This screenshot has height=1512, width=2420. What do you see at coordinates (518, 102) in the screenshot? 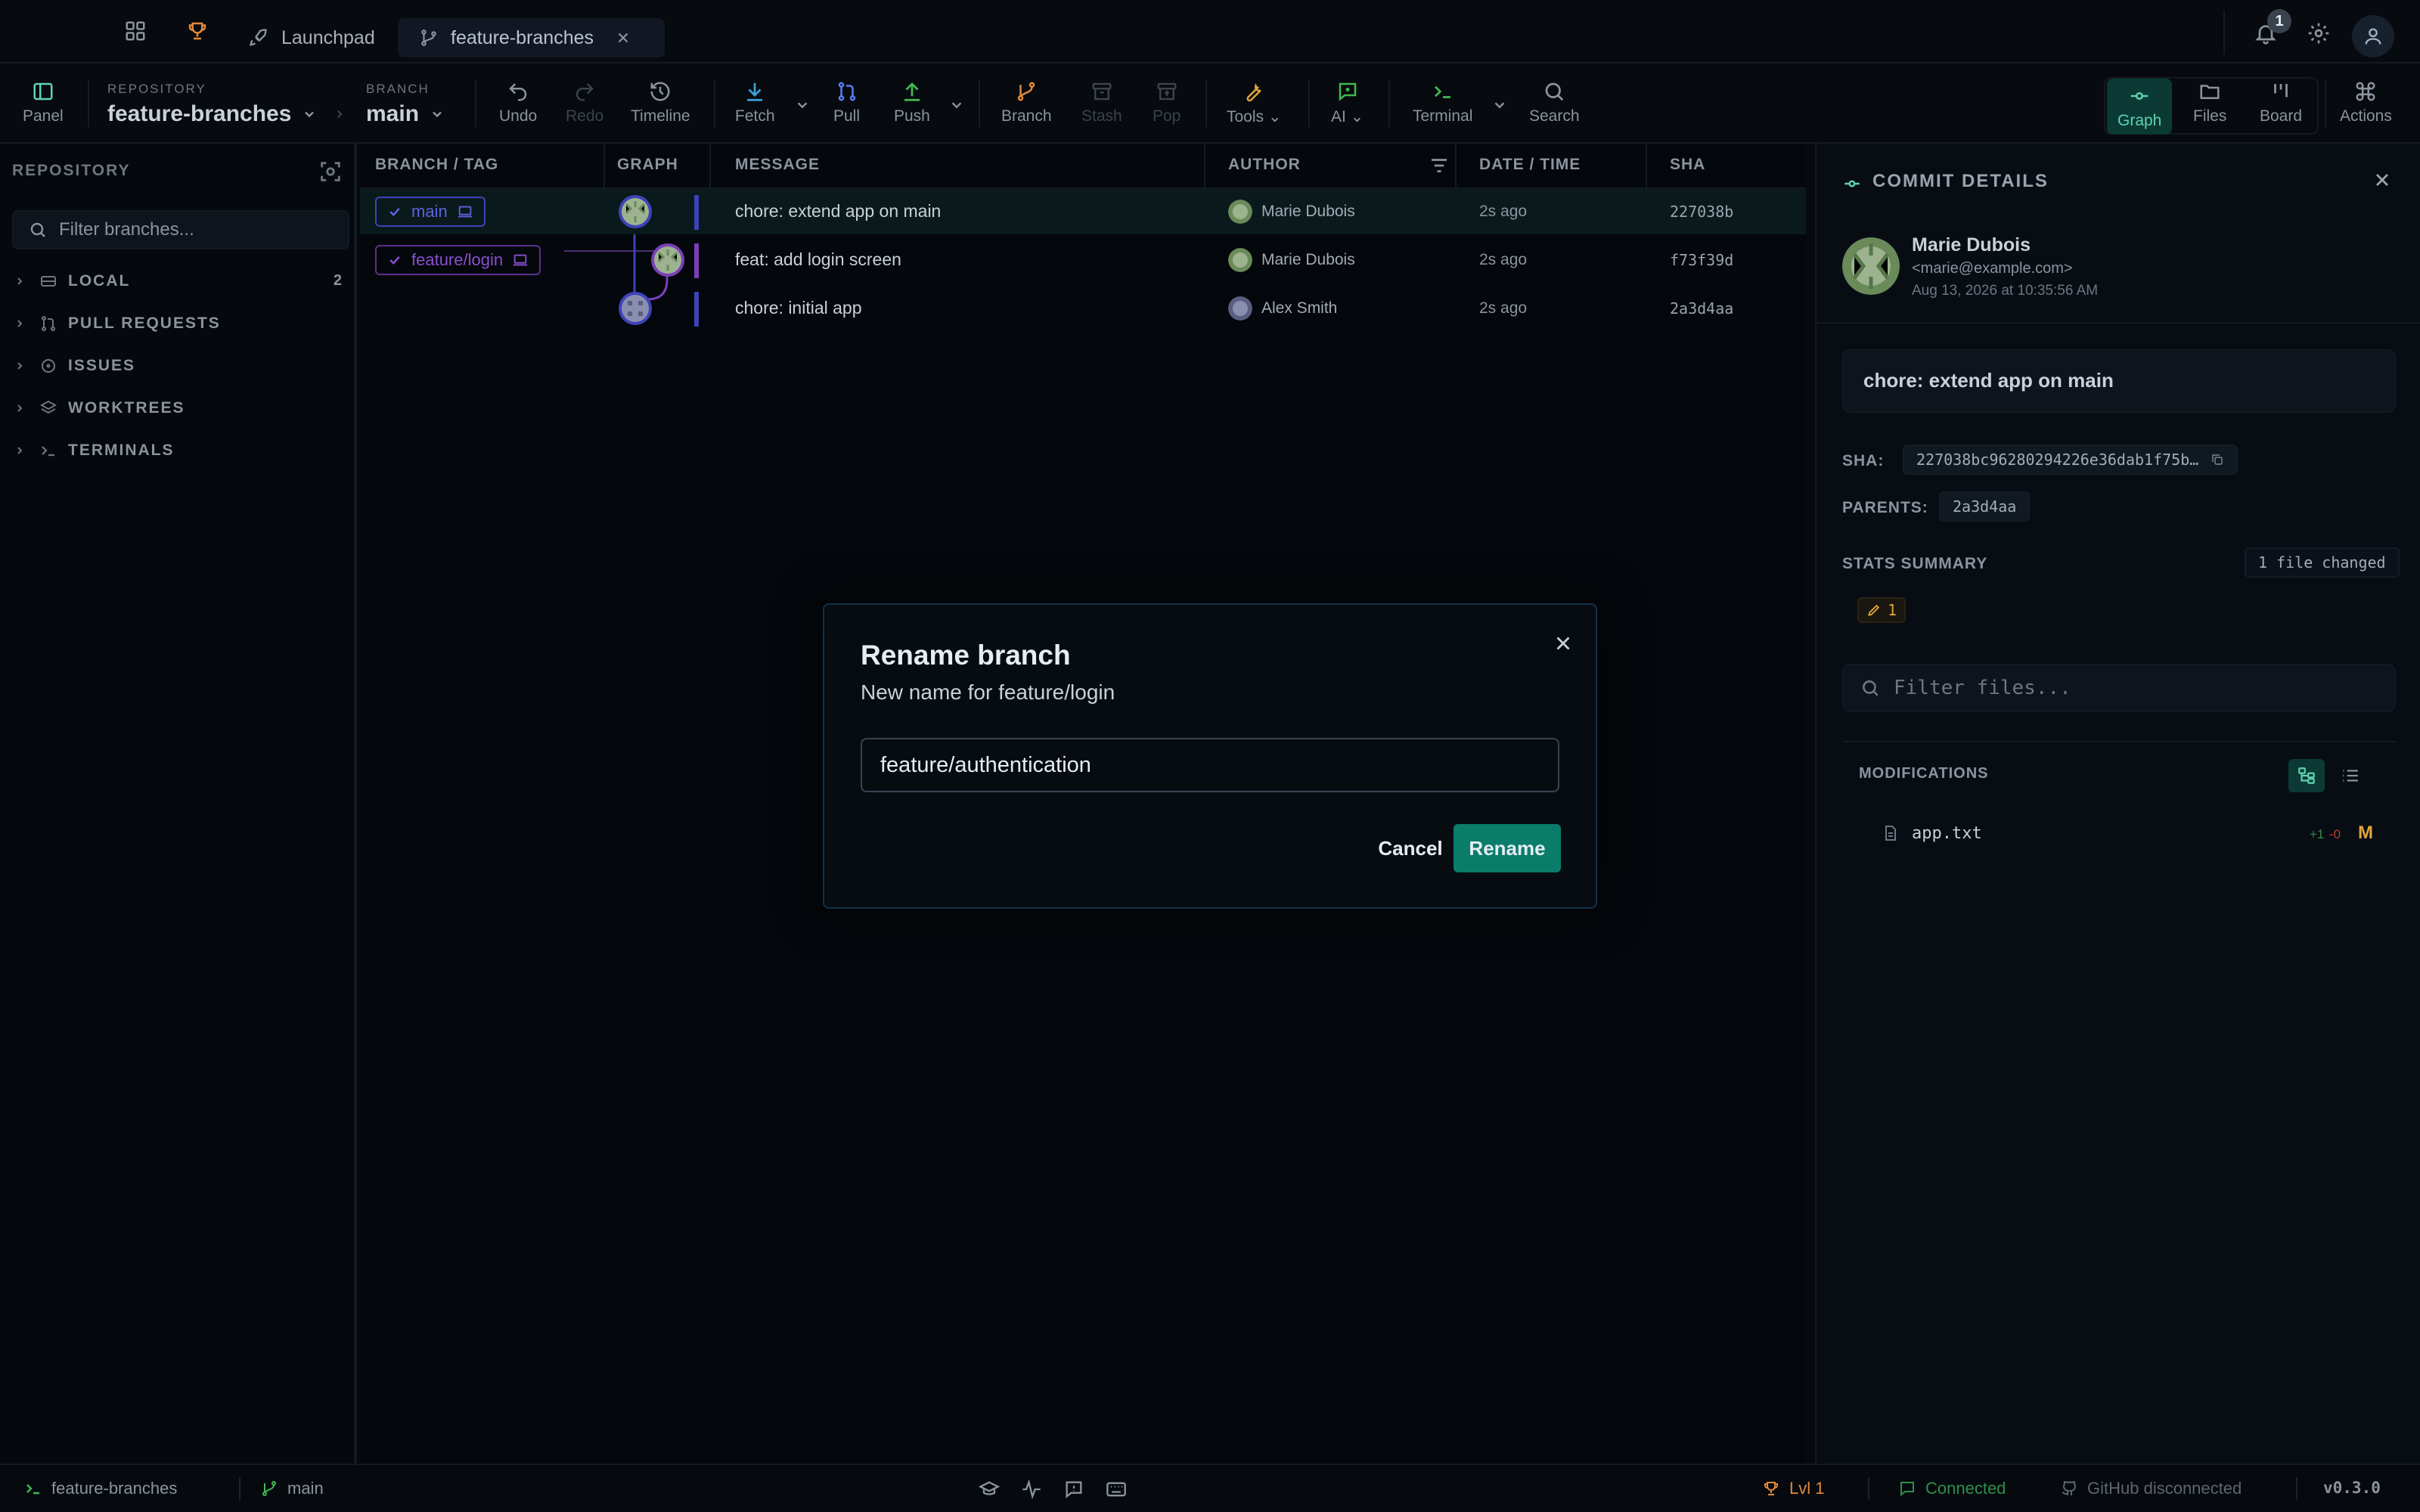
I see `undo-button: Undo` at bounding box center [518, 102].